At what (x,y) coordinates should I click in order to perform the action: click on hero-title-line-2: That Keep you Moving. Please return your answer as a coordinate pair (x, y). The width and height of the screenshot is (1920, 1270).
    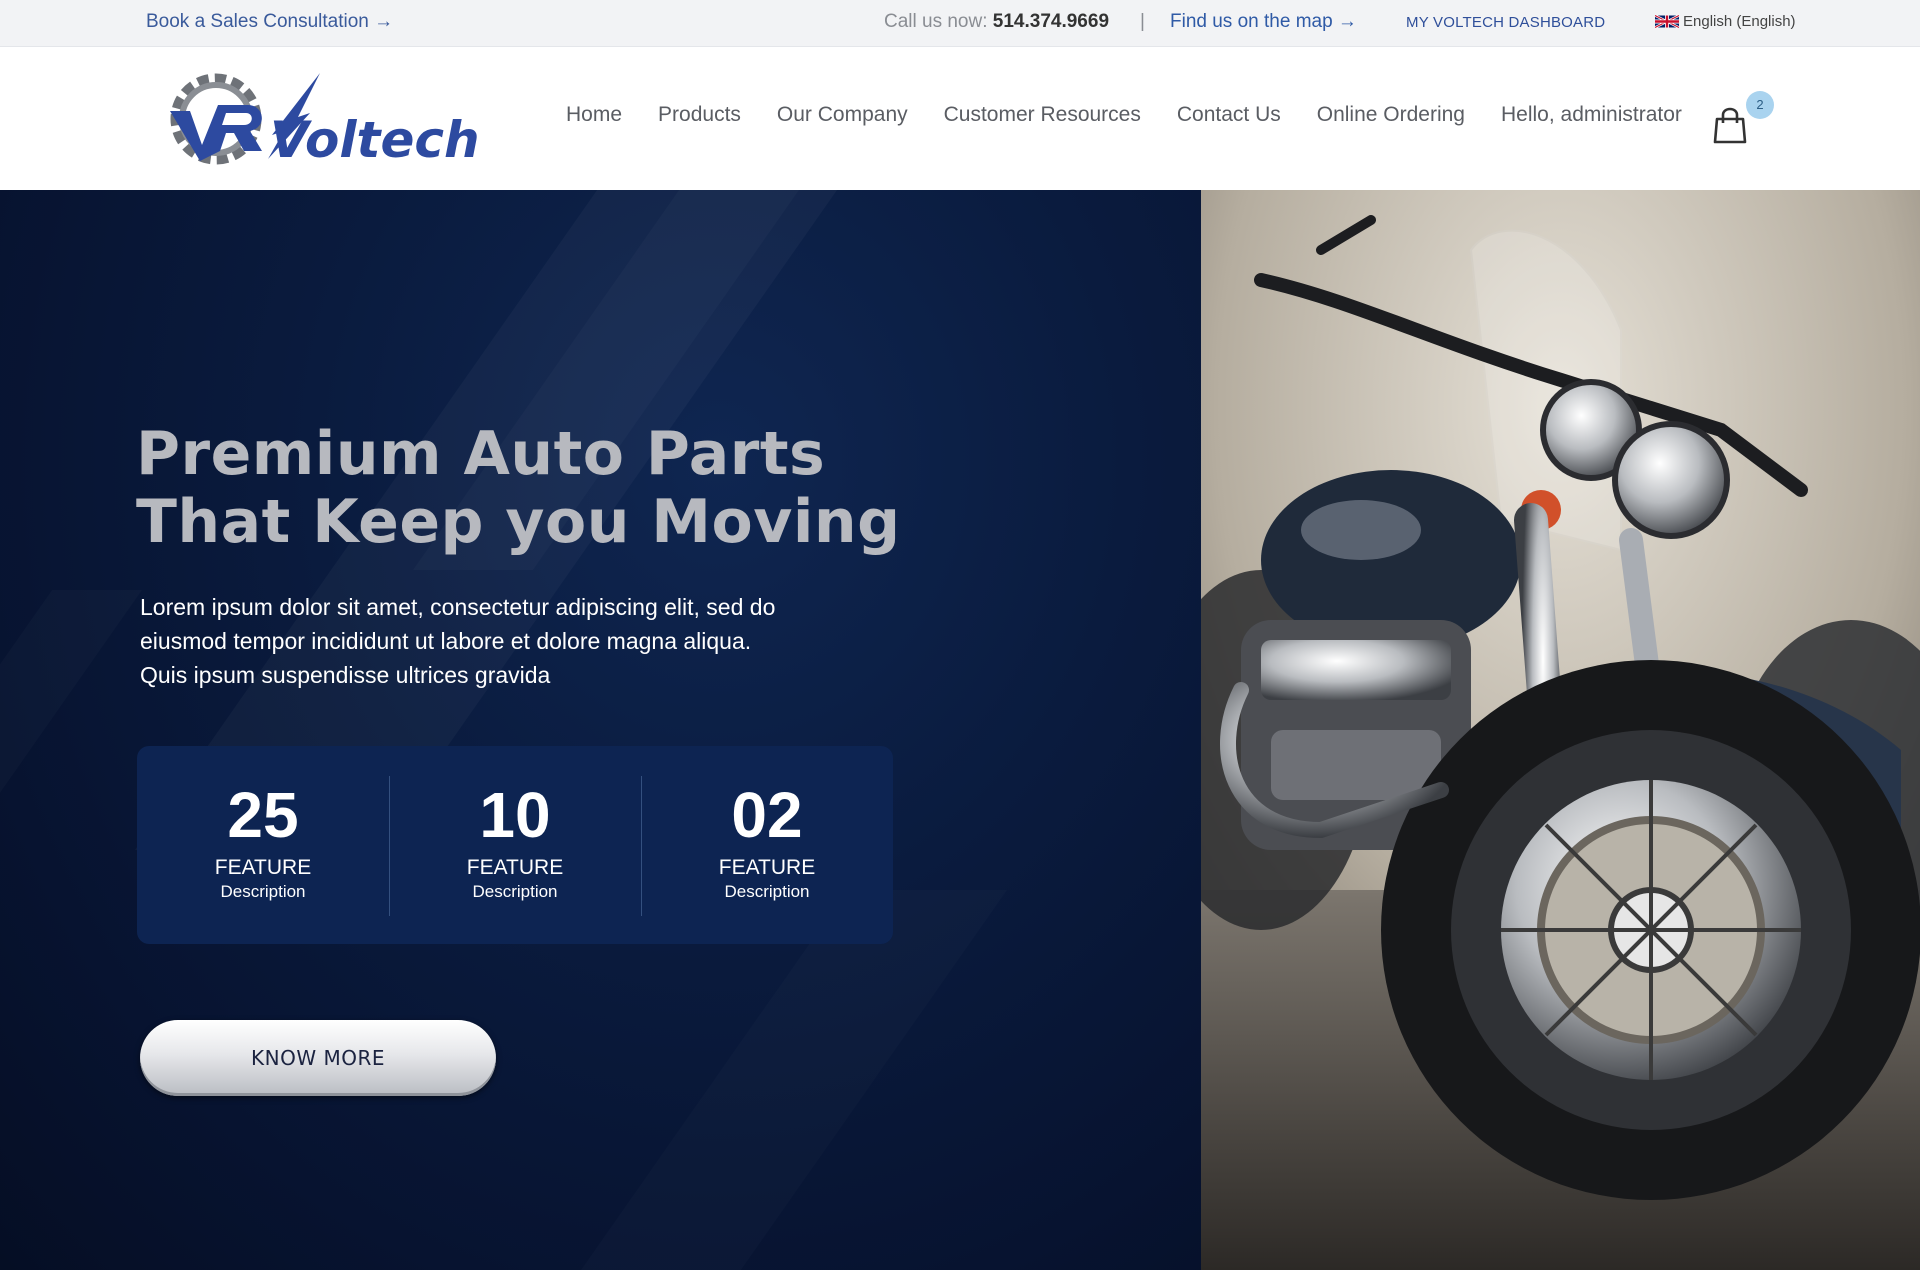
    Looking at the image, I should click on (518, 522).